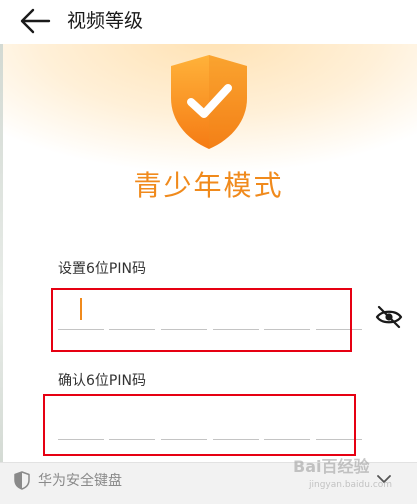  I want to click on eye-off-icon, so click(389, 317).